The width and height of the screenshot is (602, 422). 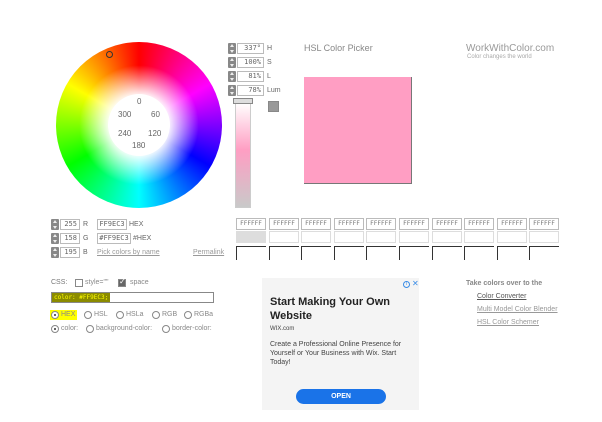 I want to click on wheel-label-240: 240, so click(x=125, y=133).